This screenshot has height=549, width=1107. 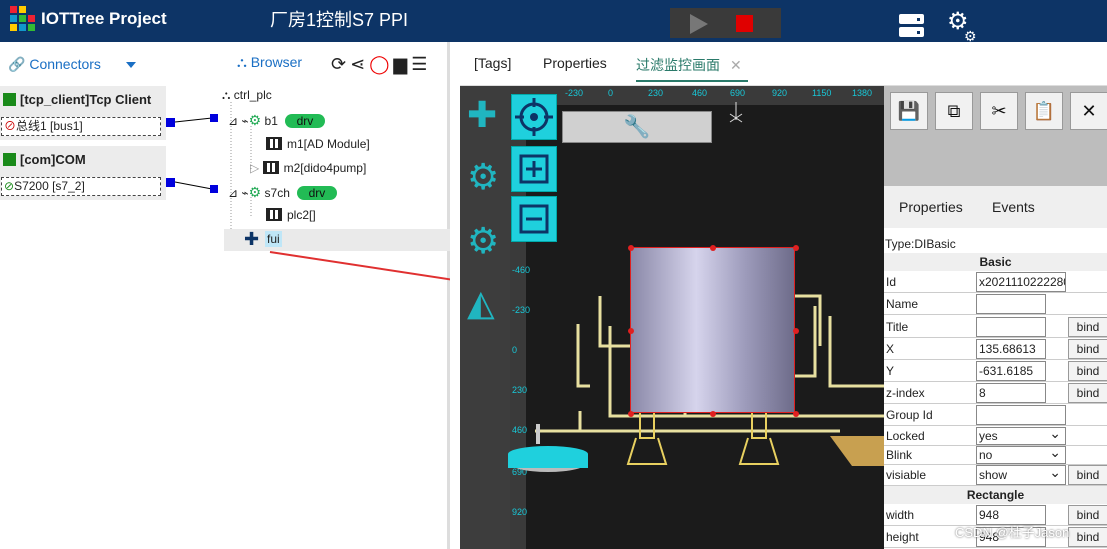 I want to click on prop-select-locked: yes, so click(x=1021, y=436).